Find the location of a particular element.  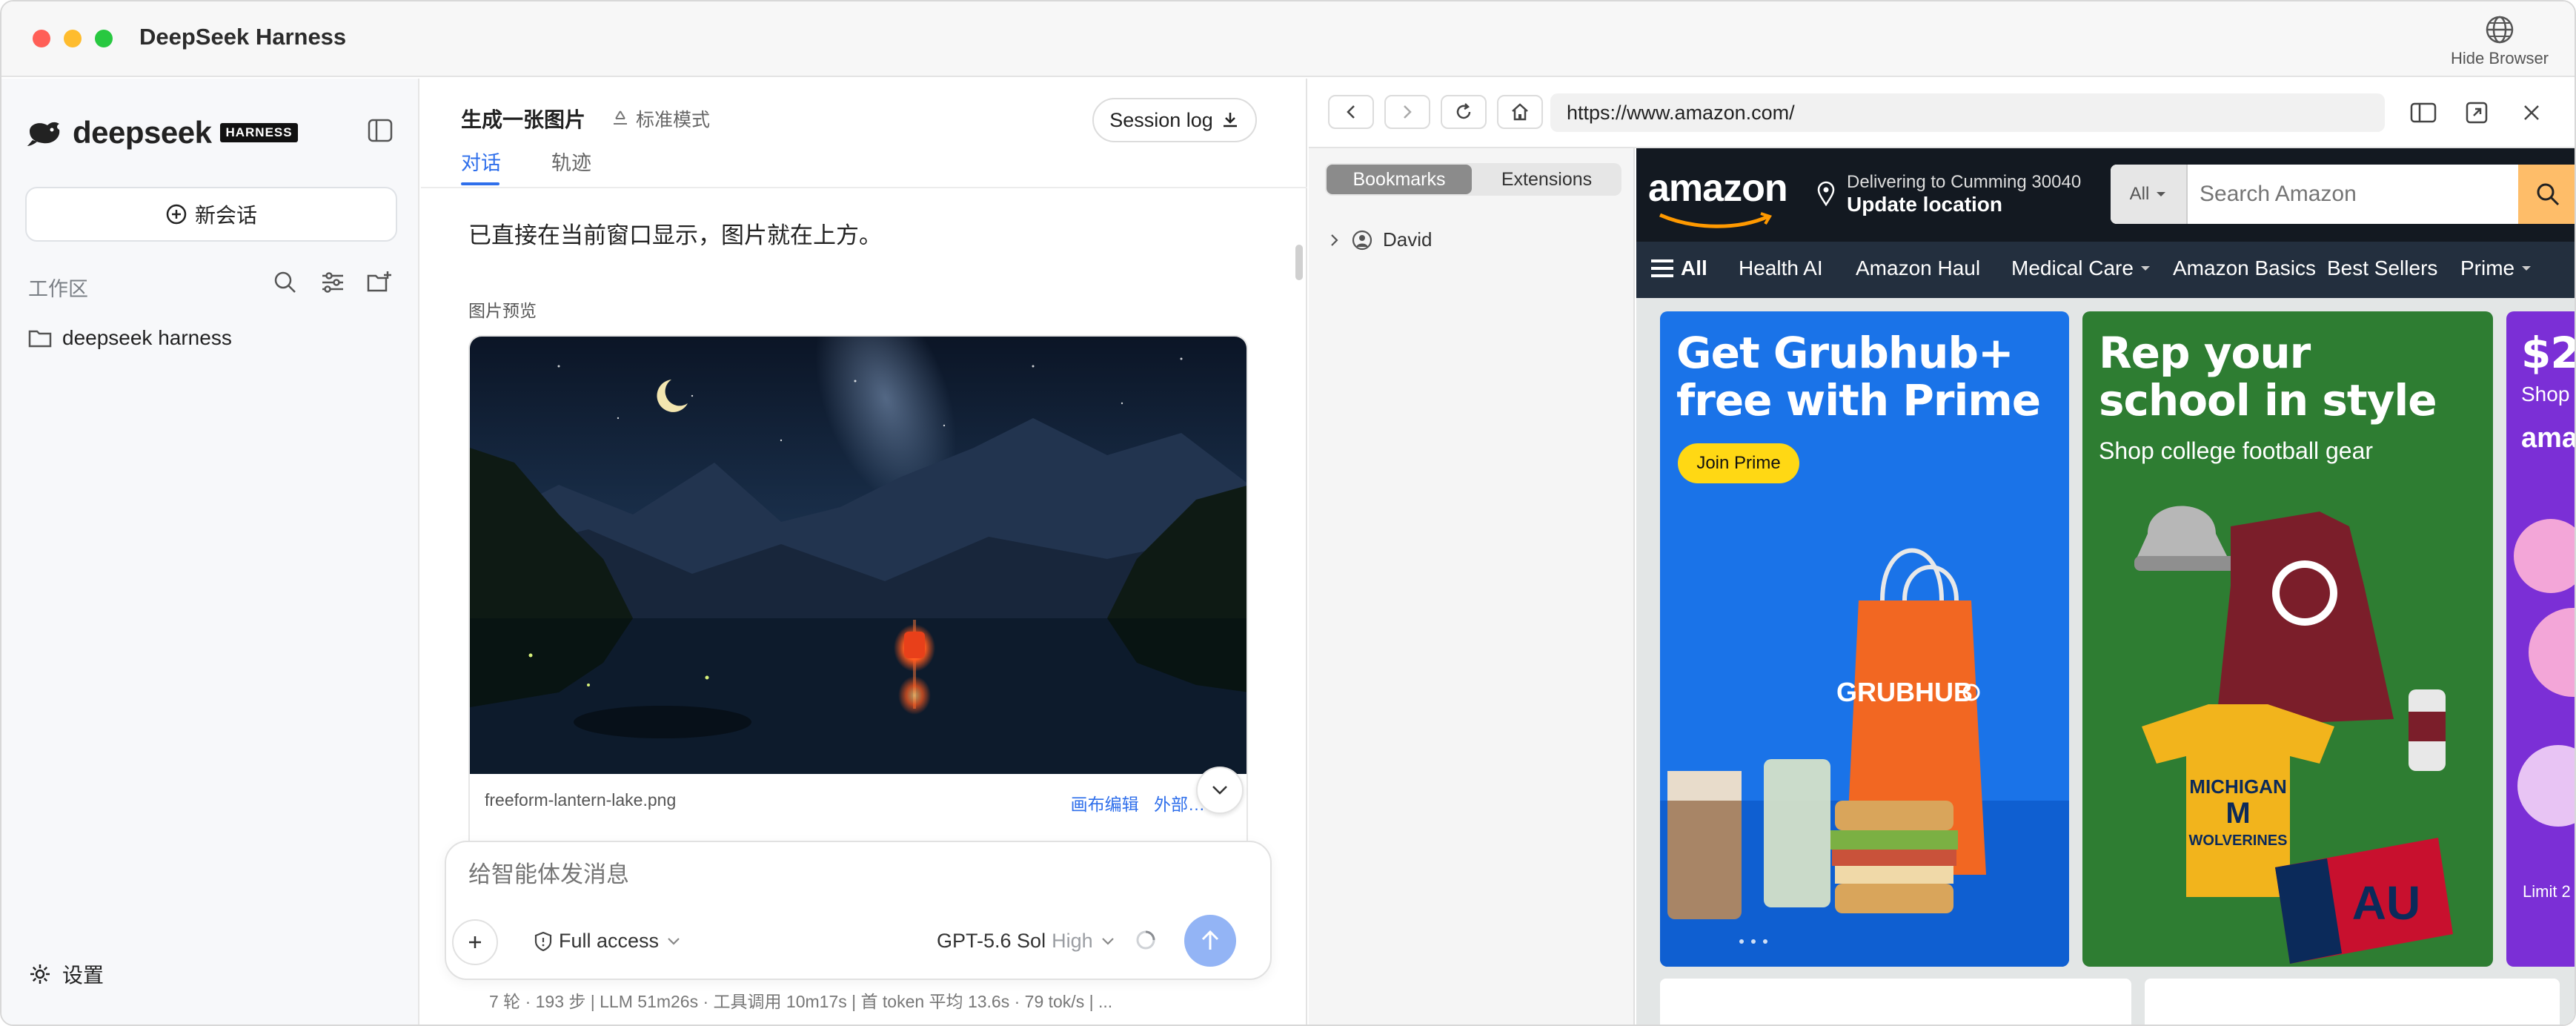

promo-footer: Limit 2 is located at coordinates (2547, 891).